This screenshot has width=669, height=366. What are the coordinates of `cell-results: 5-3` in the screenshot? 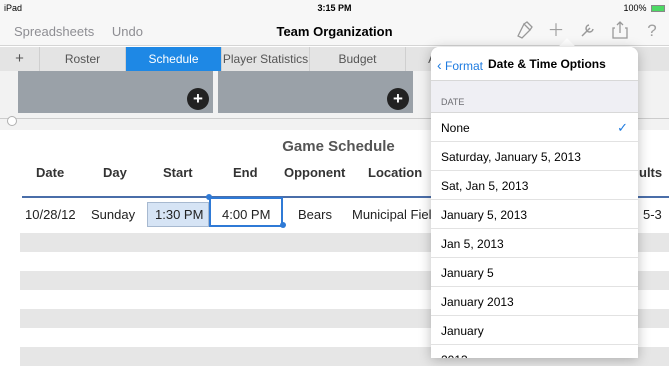 It's located at (652, 214).